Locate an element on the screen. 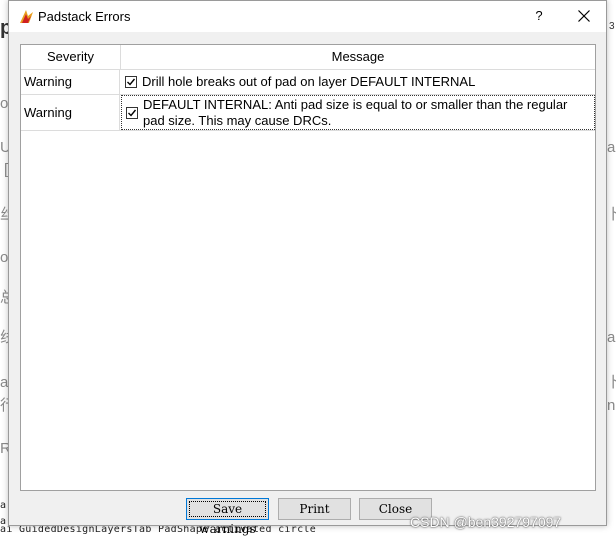 The image size is (616, 539). dialog-title: Padstack Errors is located at coordinates (84, 16).